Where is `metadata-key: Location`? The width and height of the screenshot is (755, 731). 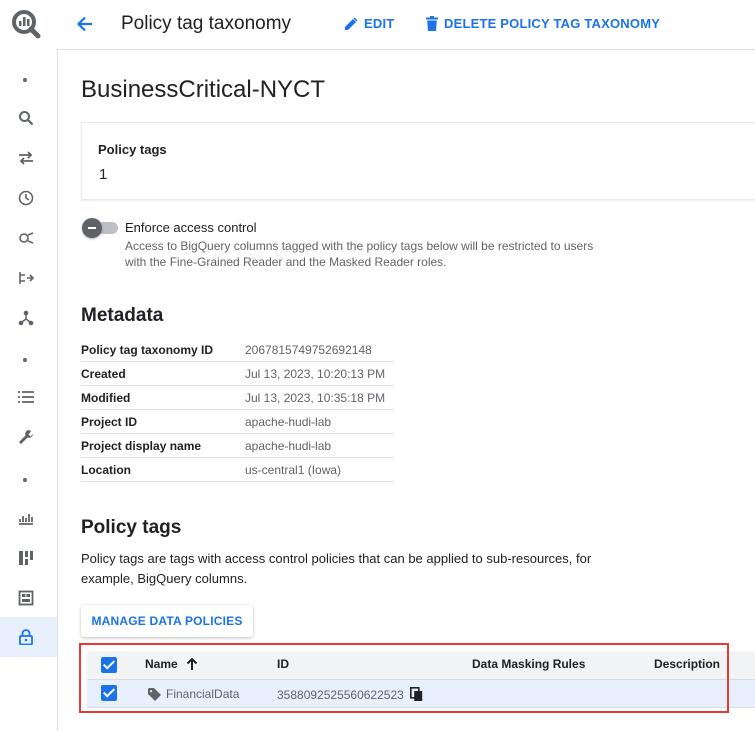
metadata-key: Location is located at coordinates (163, 469).